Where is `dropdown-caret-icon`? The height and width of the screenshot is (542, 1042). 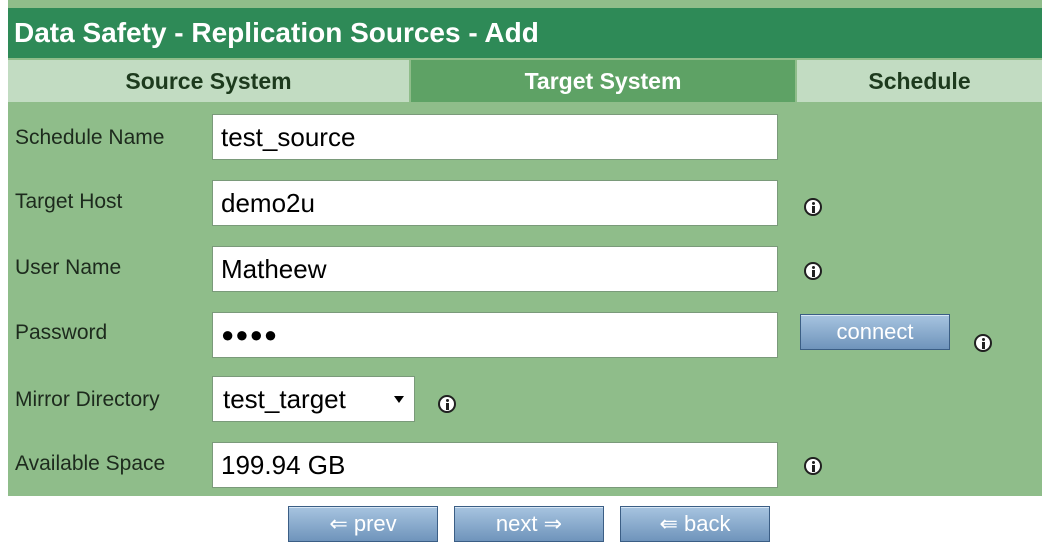 dropdown-caret-icon is located at coordinates (399, 399).